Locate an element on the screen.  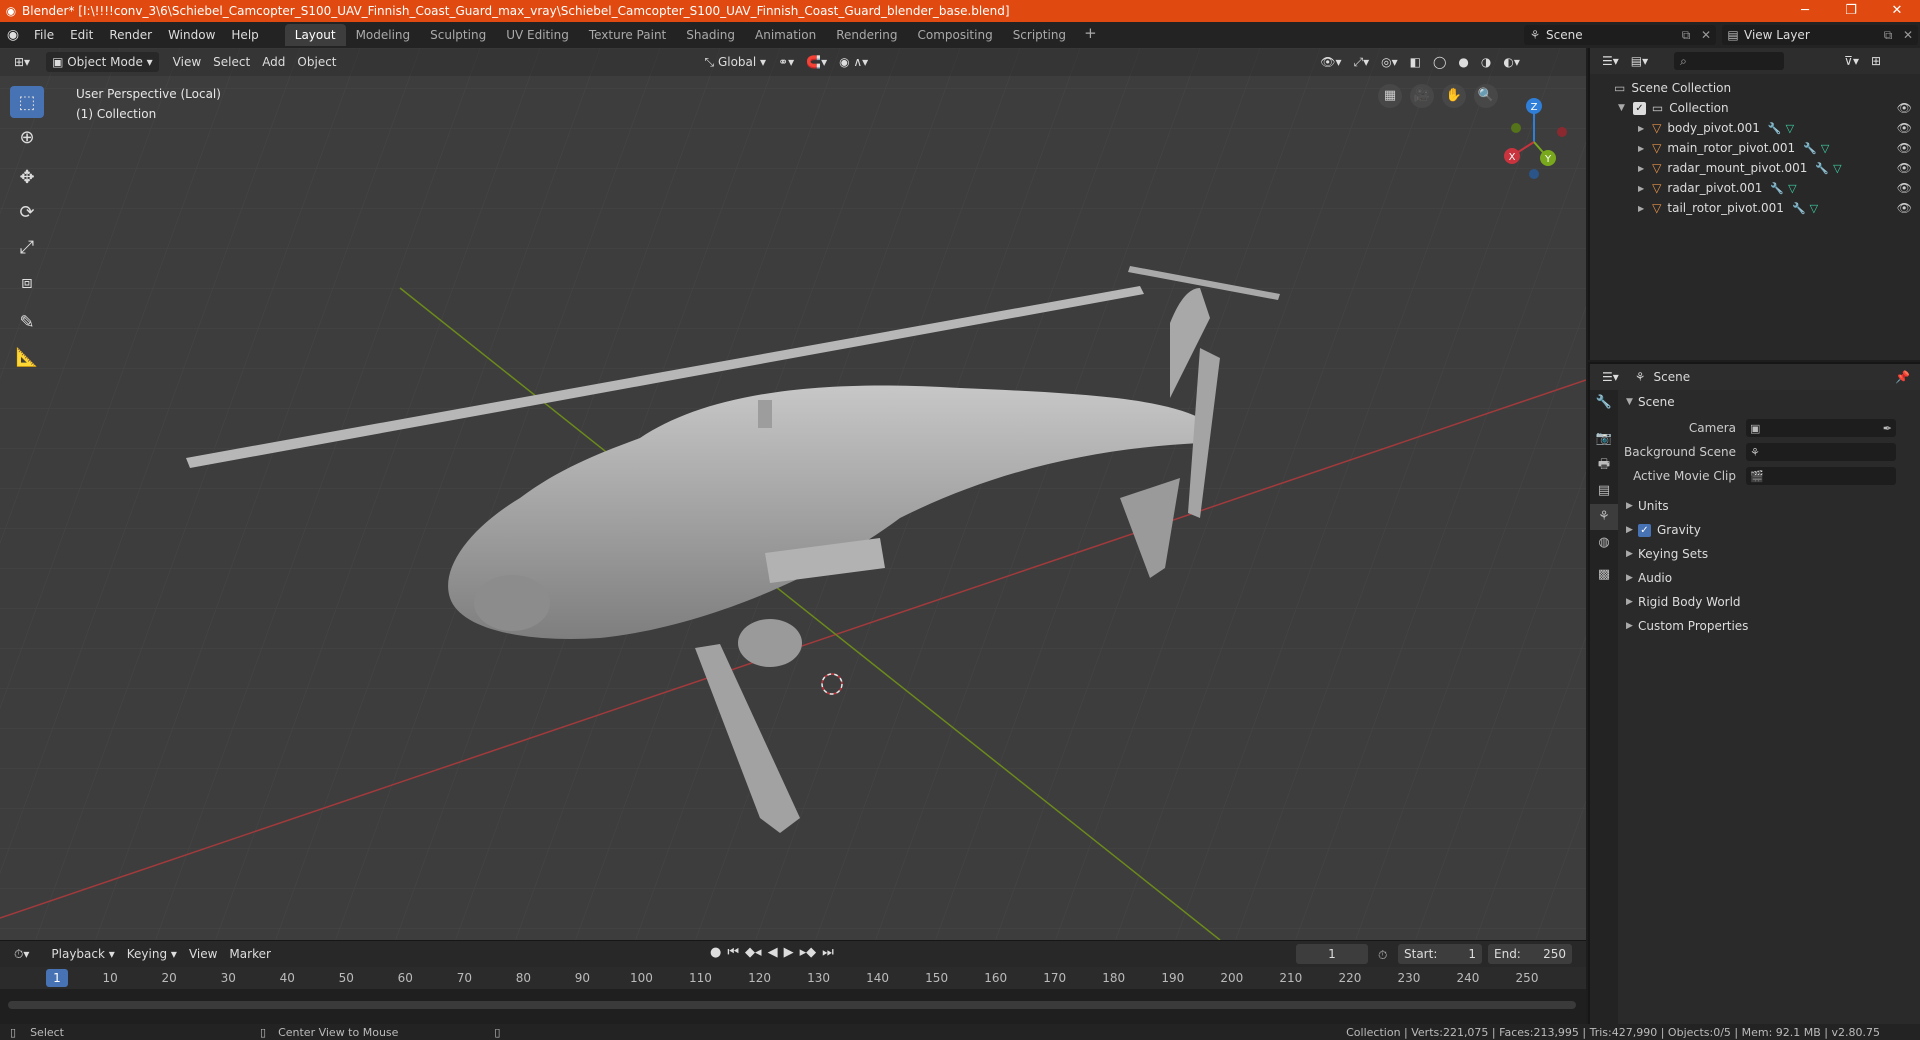
tab-scripting: Scripting is located at coordinates (1039, 35).